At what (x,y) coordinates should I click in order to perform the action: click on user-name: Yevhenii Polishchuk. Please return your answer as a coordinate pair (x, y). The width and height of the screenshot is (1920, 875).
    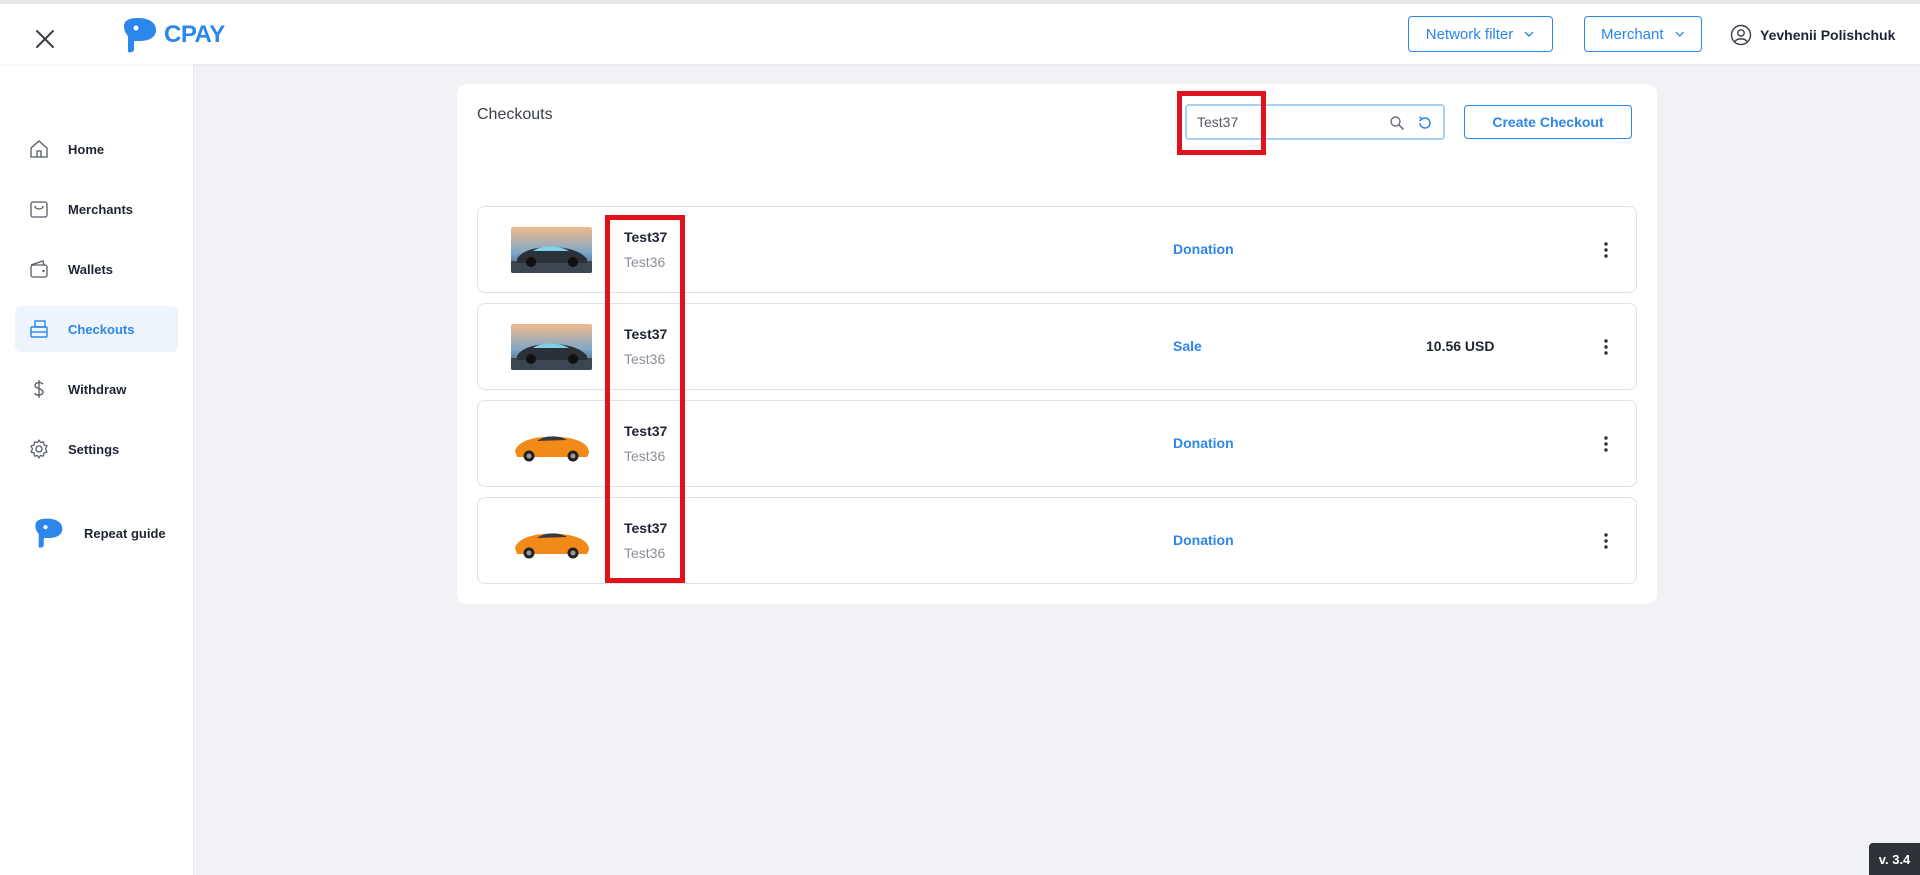
    Looking at the image, I should click on (1828, 35).